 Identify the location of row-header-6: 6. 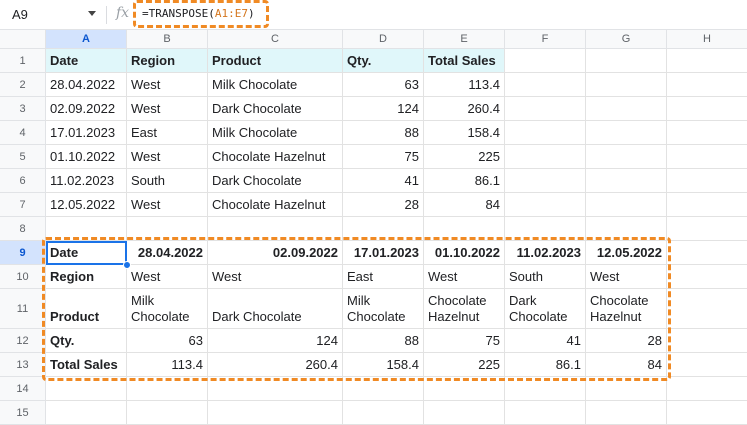
(23, 181).